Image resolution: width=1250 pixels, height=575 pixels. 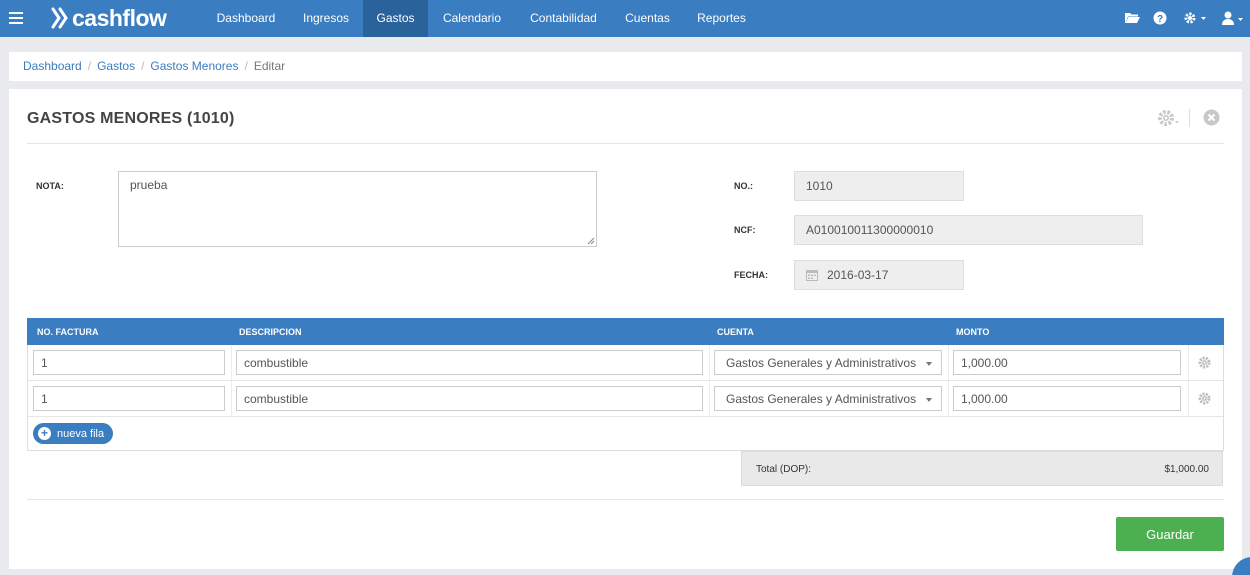 I want to click on close-icon, so click(x=1211, y=119).